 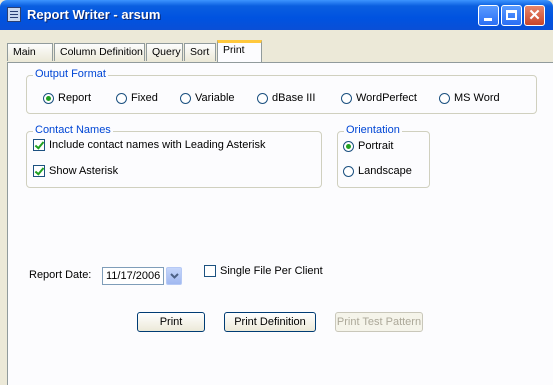 I want to click on format-option-wordperfect: WordPerfect, so click(x=379, y=98).